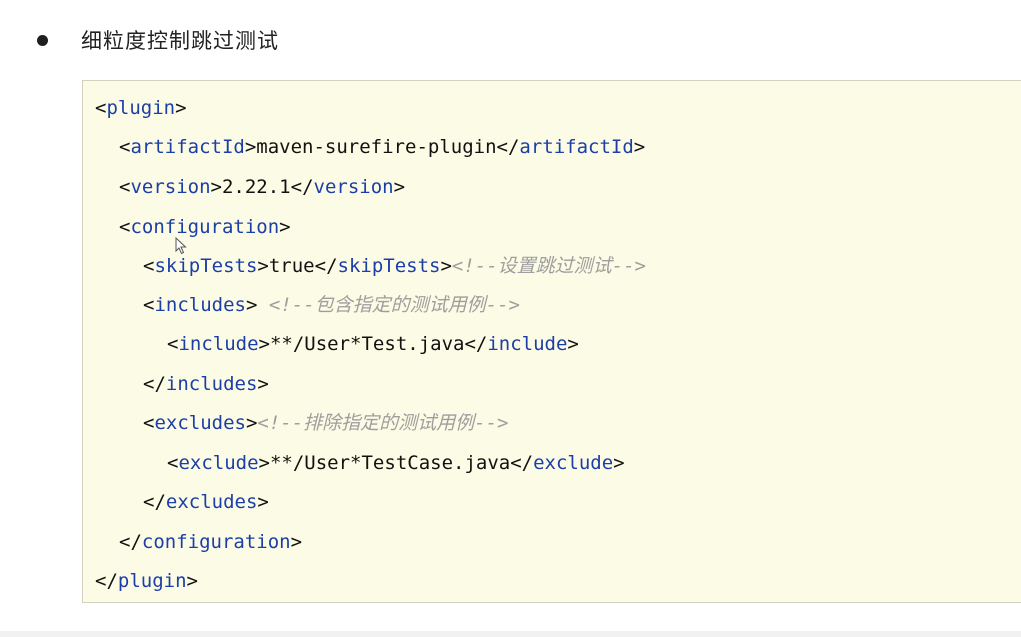 The width and height of the screenshot is (1021, 637). What do you see at coordinates (394, 305) in the screenshot?
I see `code-comment: <!--包含指定的测试用例-->` at bounding box center [394, 305].